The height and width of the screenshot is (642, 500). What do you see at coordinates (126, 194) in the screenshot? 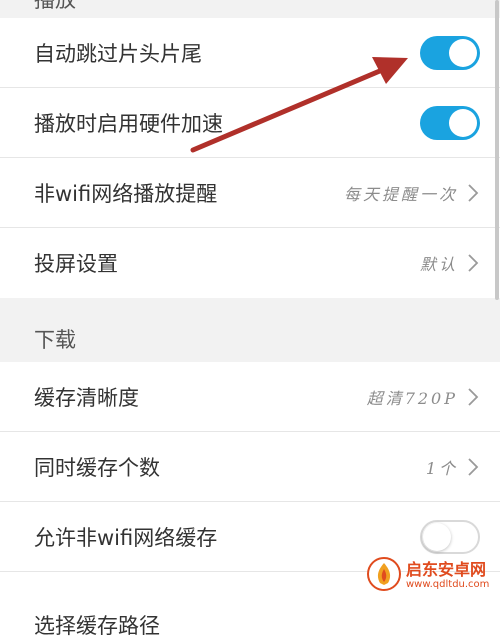
I see `setting-label: 非wifi网络播放提醒` at bounding box center [126, 194].